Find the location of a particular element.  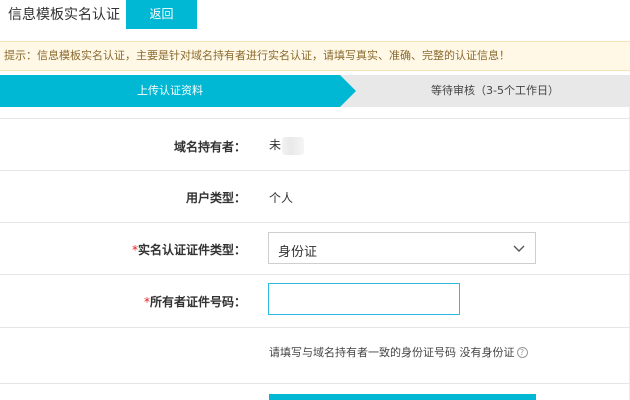

id-type-row: *实名认证证件类型： 身份证 is located at coordinates (315, 249).